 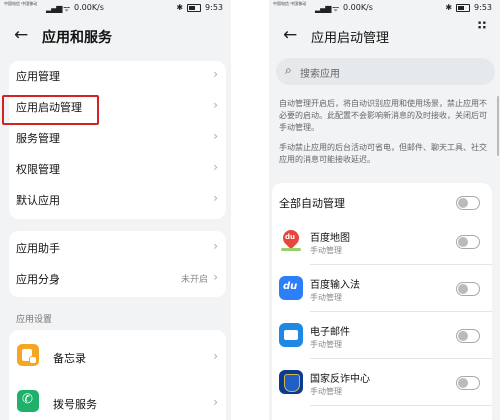 What do you see at coordinates (382, 202) in the screenshot?
I see `all-auto-manage-row: 全部自动管理` at bounding box center [382, 202].